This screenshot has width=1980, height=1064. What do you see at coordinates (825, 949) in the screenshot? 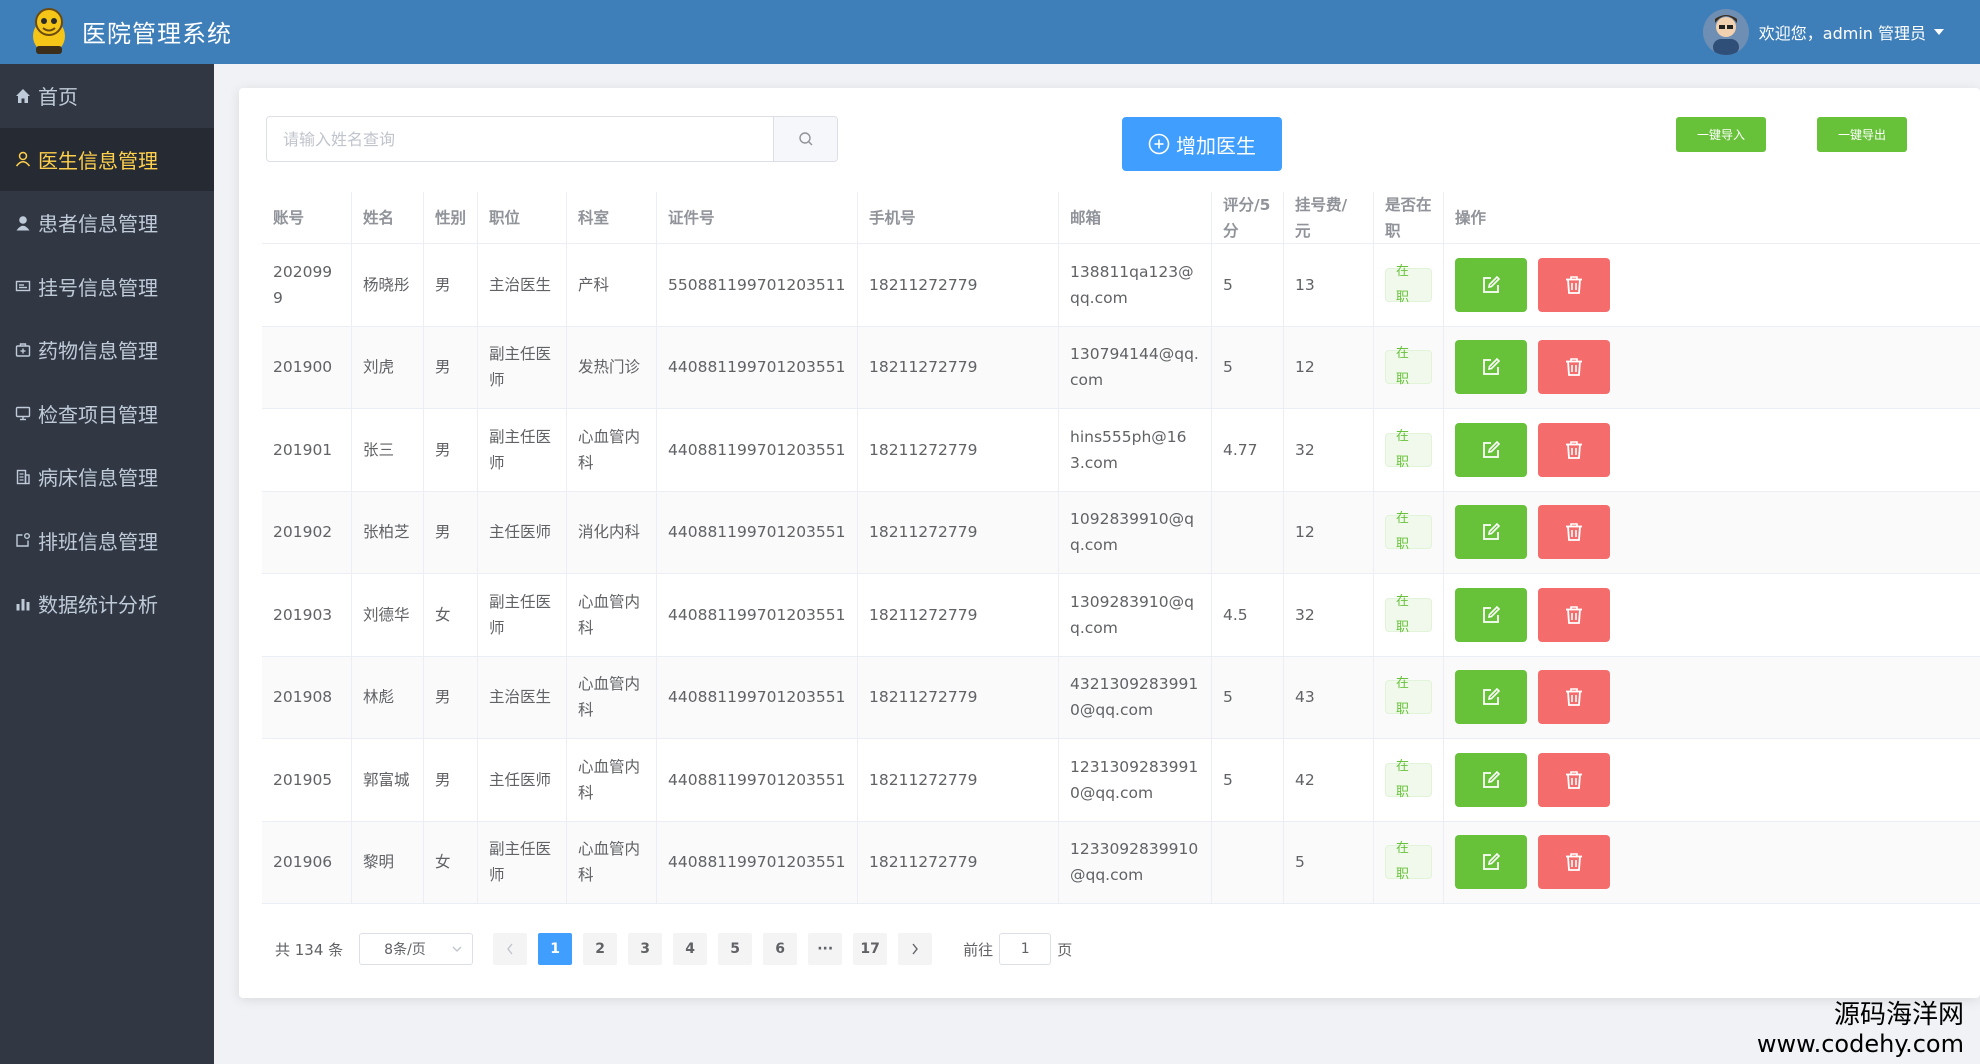
I see `more-pages-button: ···` at bounding box center [825, 949].